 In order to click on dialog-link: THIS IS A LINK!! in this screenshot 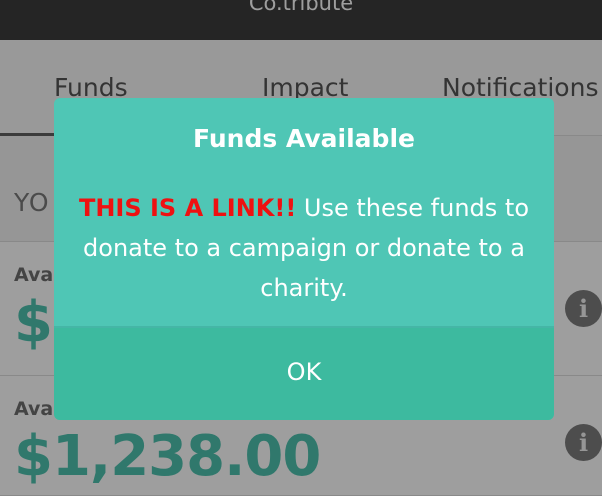, I will do `click(187, 208)`.